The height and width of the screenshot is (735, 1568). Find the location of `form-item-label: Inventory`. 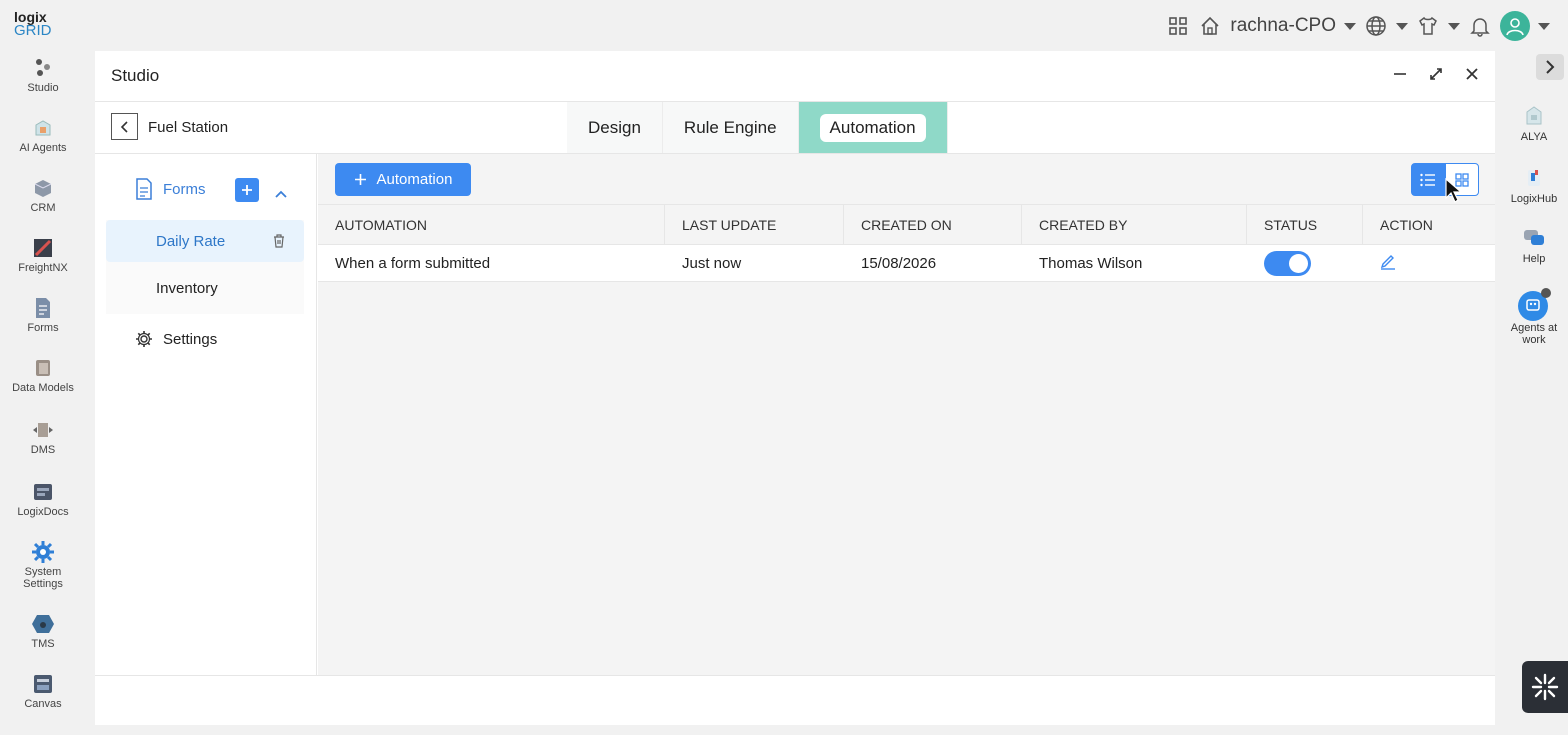

form-item-label: Inventory is located at coordinates (187, 288).